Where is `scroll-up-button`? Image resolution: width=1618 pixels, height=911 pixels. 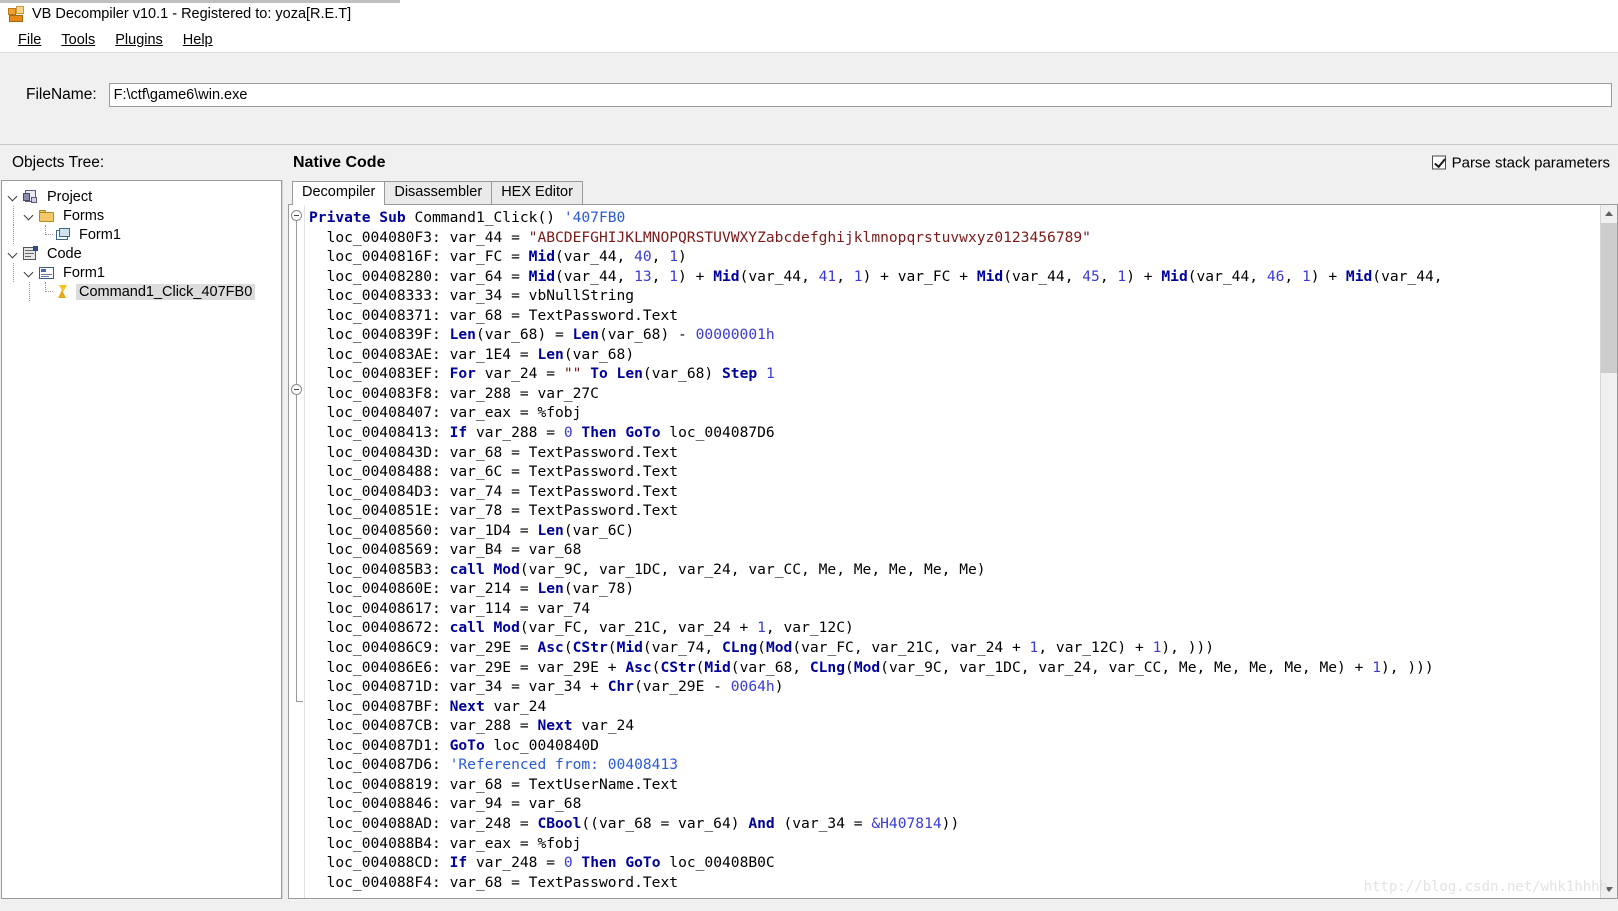
scroll-up-button is located at coordinates (1609, 213).